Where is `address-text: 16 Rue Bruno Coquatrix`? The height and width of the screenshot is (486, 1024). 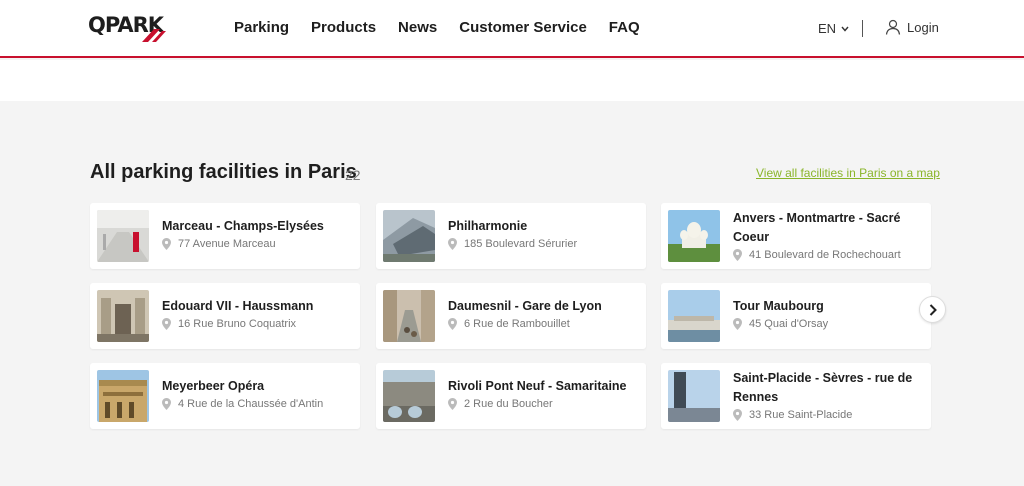 address-text: 16 Rue Bruno Coquatrix is located at coordinates (237, 324).